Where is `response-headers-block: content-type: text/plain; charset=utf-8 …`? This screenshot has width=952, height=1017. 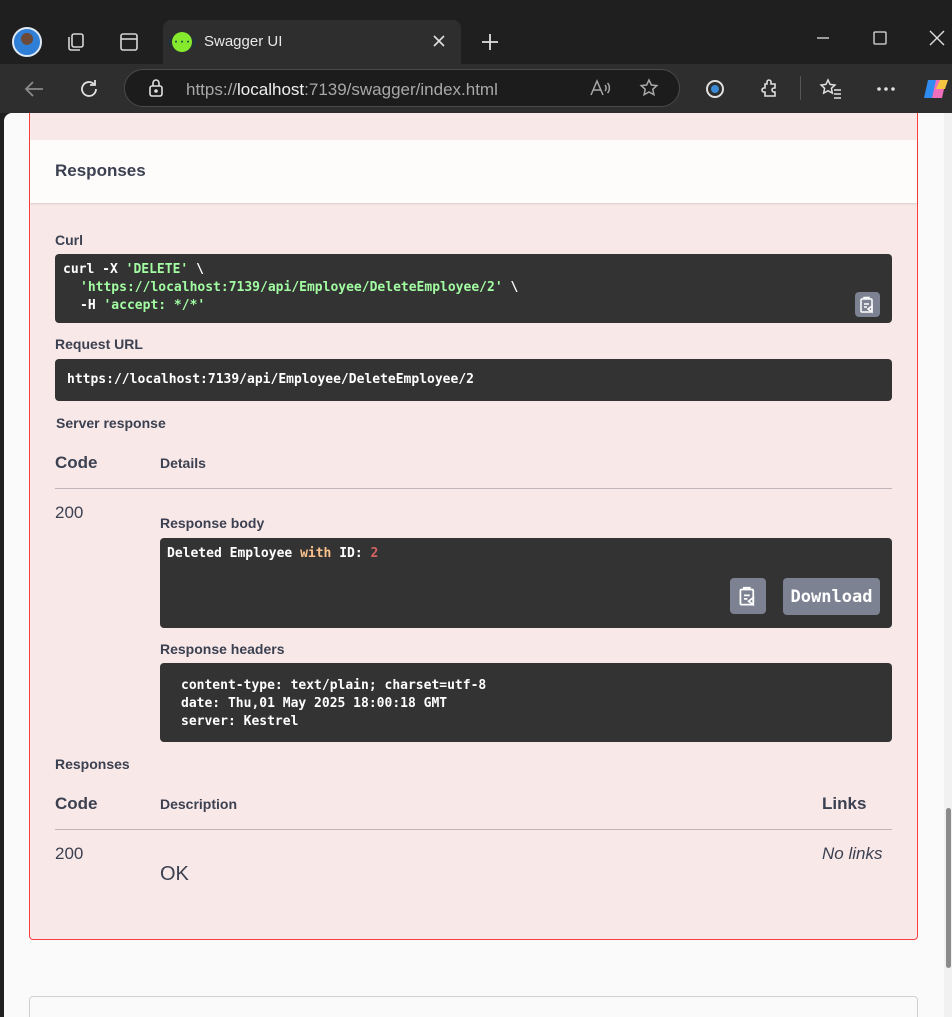
response-headers-block: content-type: text/plain; charset=utf-8 … is located at coordinates (526, 702).